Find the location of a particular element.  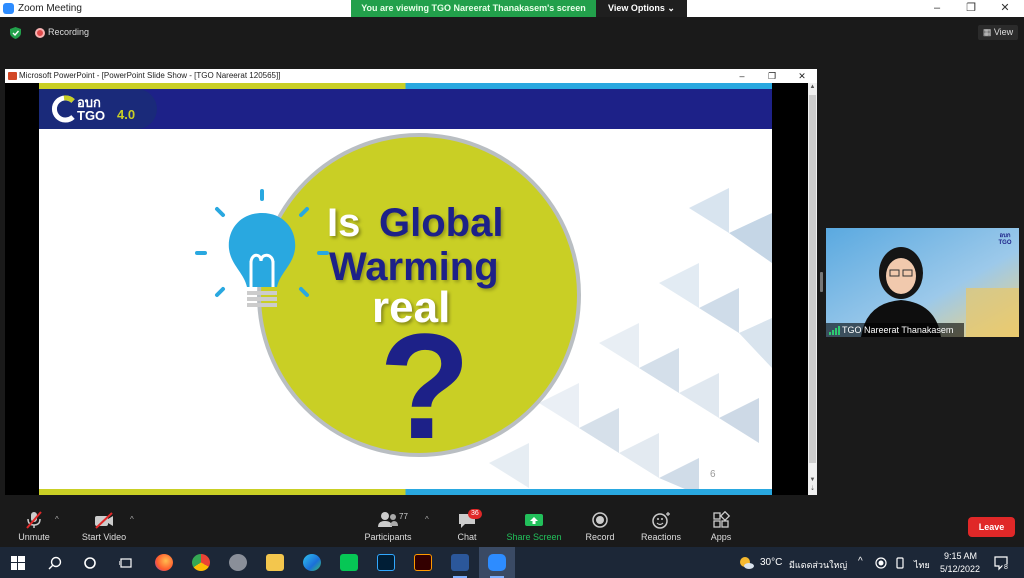

participant-name-label: TGO Nareerat Thanakasem is located at coordinates (895, 330).